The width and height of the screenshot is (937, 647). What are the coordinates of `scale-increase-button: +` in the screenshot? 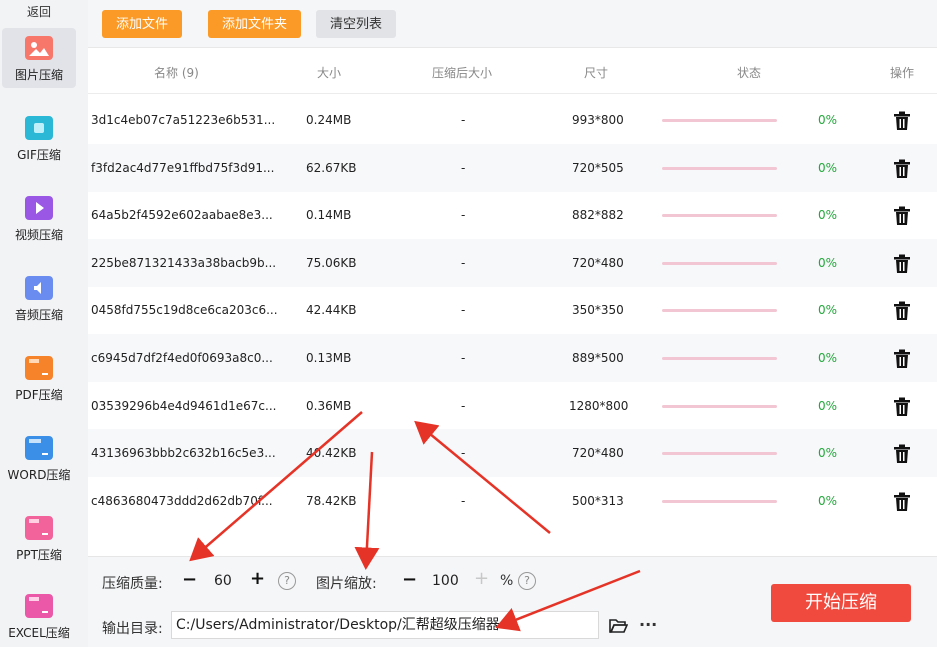 It's located at (481, 578).